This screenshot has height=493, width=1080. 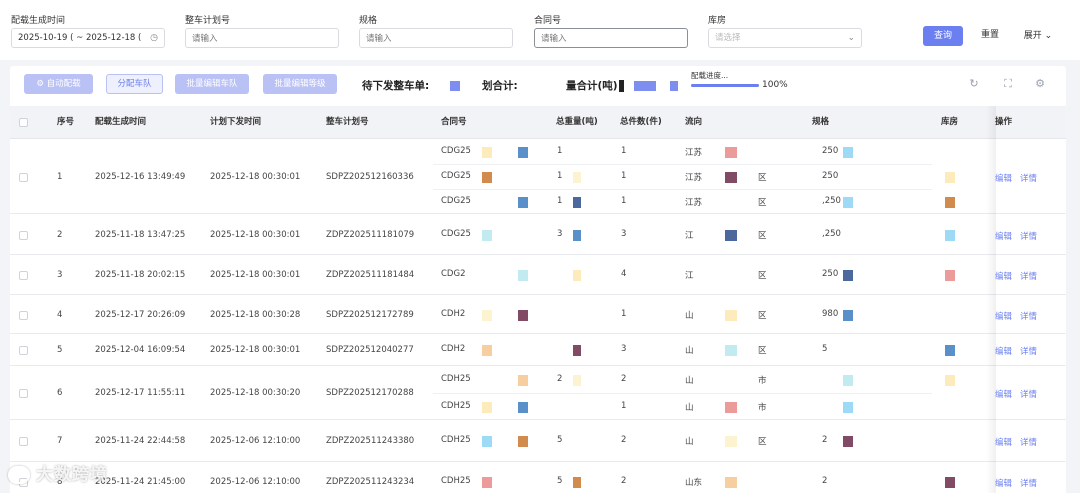 I want to click on assign-team-button: 分配车队, so click(x=134, y=84).